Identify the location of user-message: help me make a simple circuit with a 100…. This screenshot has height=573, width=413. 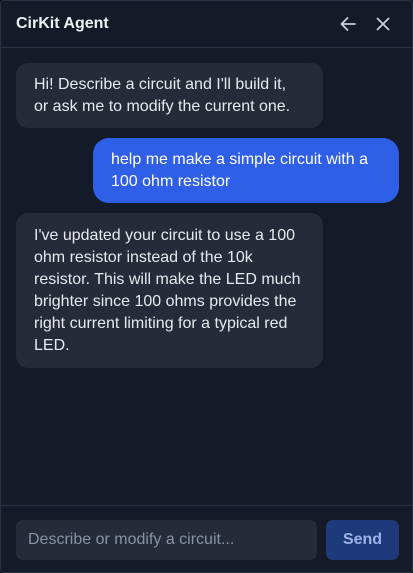
(246, 170).